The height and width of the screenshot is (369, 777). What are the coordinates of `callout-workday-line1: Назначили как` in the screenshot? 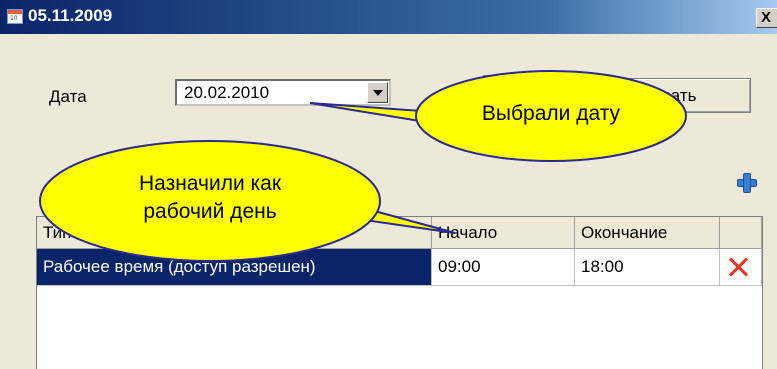 It's located at (210, 183).